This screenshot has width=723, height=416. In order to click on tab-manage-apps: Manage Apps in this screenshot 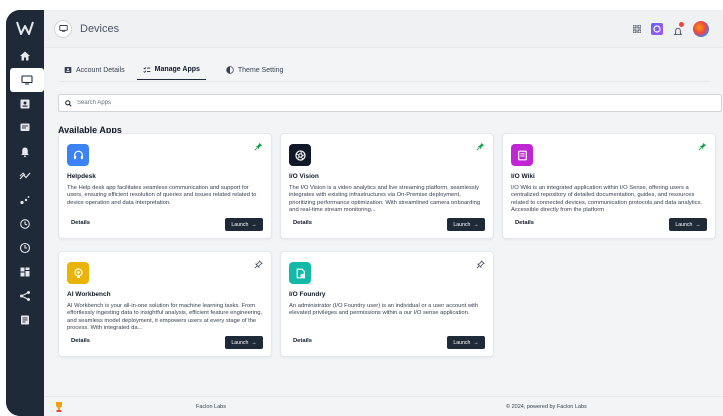, I will do `click(171, 70)`.